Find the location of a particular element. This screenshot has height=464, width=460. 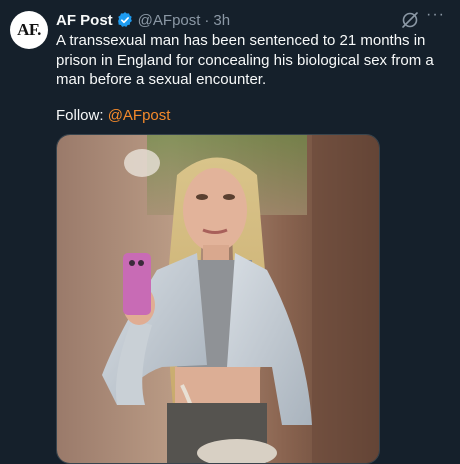

follow-label: Follow: is located at coordinates (80, 115).